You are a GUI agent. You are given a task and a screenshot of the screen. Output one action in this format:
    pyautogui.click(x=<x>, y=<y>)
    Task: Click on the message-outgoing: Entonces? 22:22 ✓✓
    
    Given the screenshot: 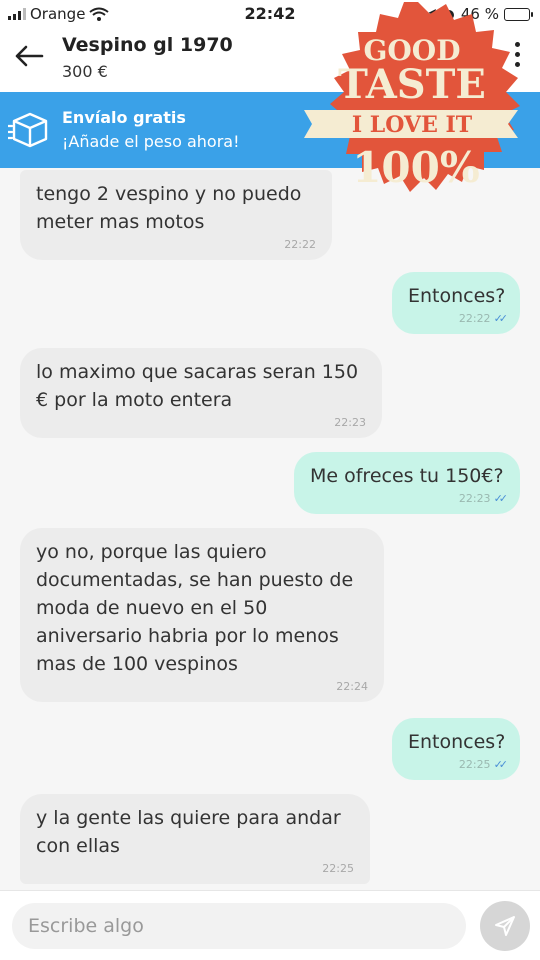 What is the action you would take?
    pyautogui.click(x=456, y=303)
    